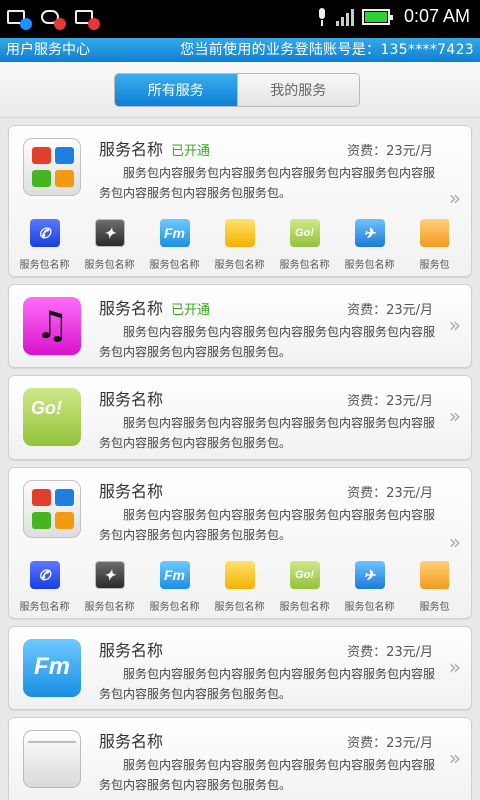  Describe the element at coordinates (297, 90) in the screenshot. I see `tab-my-services: 我的服务` at that location.